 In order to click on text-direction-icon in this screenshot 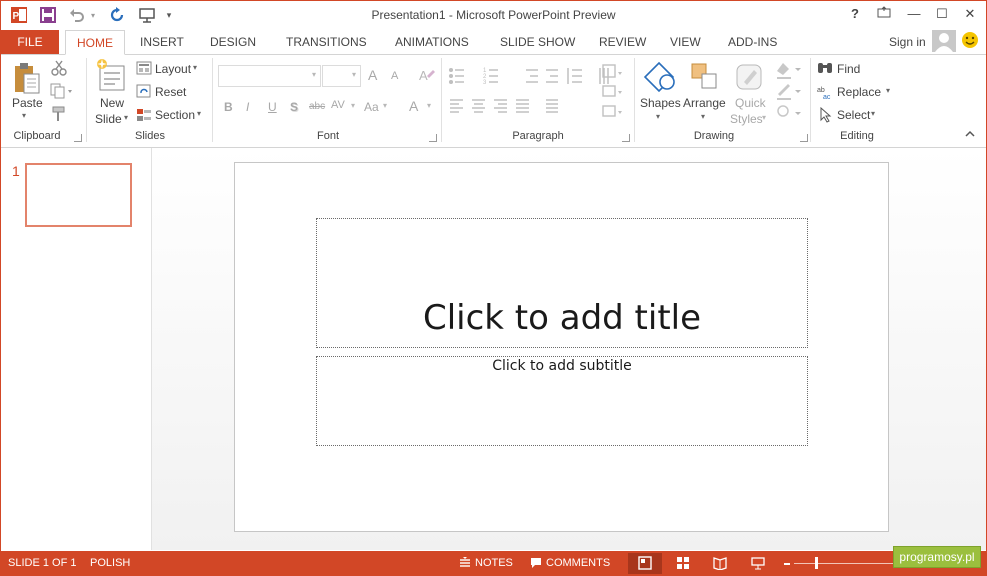, I will do `click(612, 71)`.